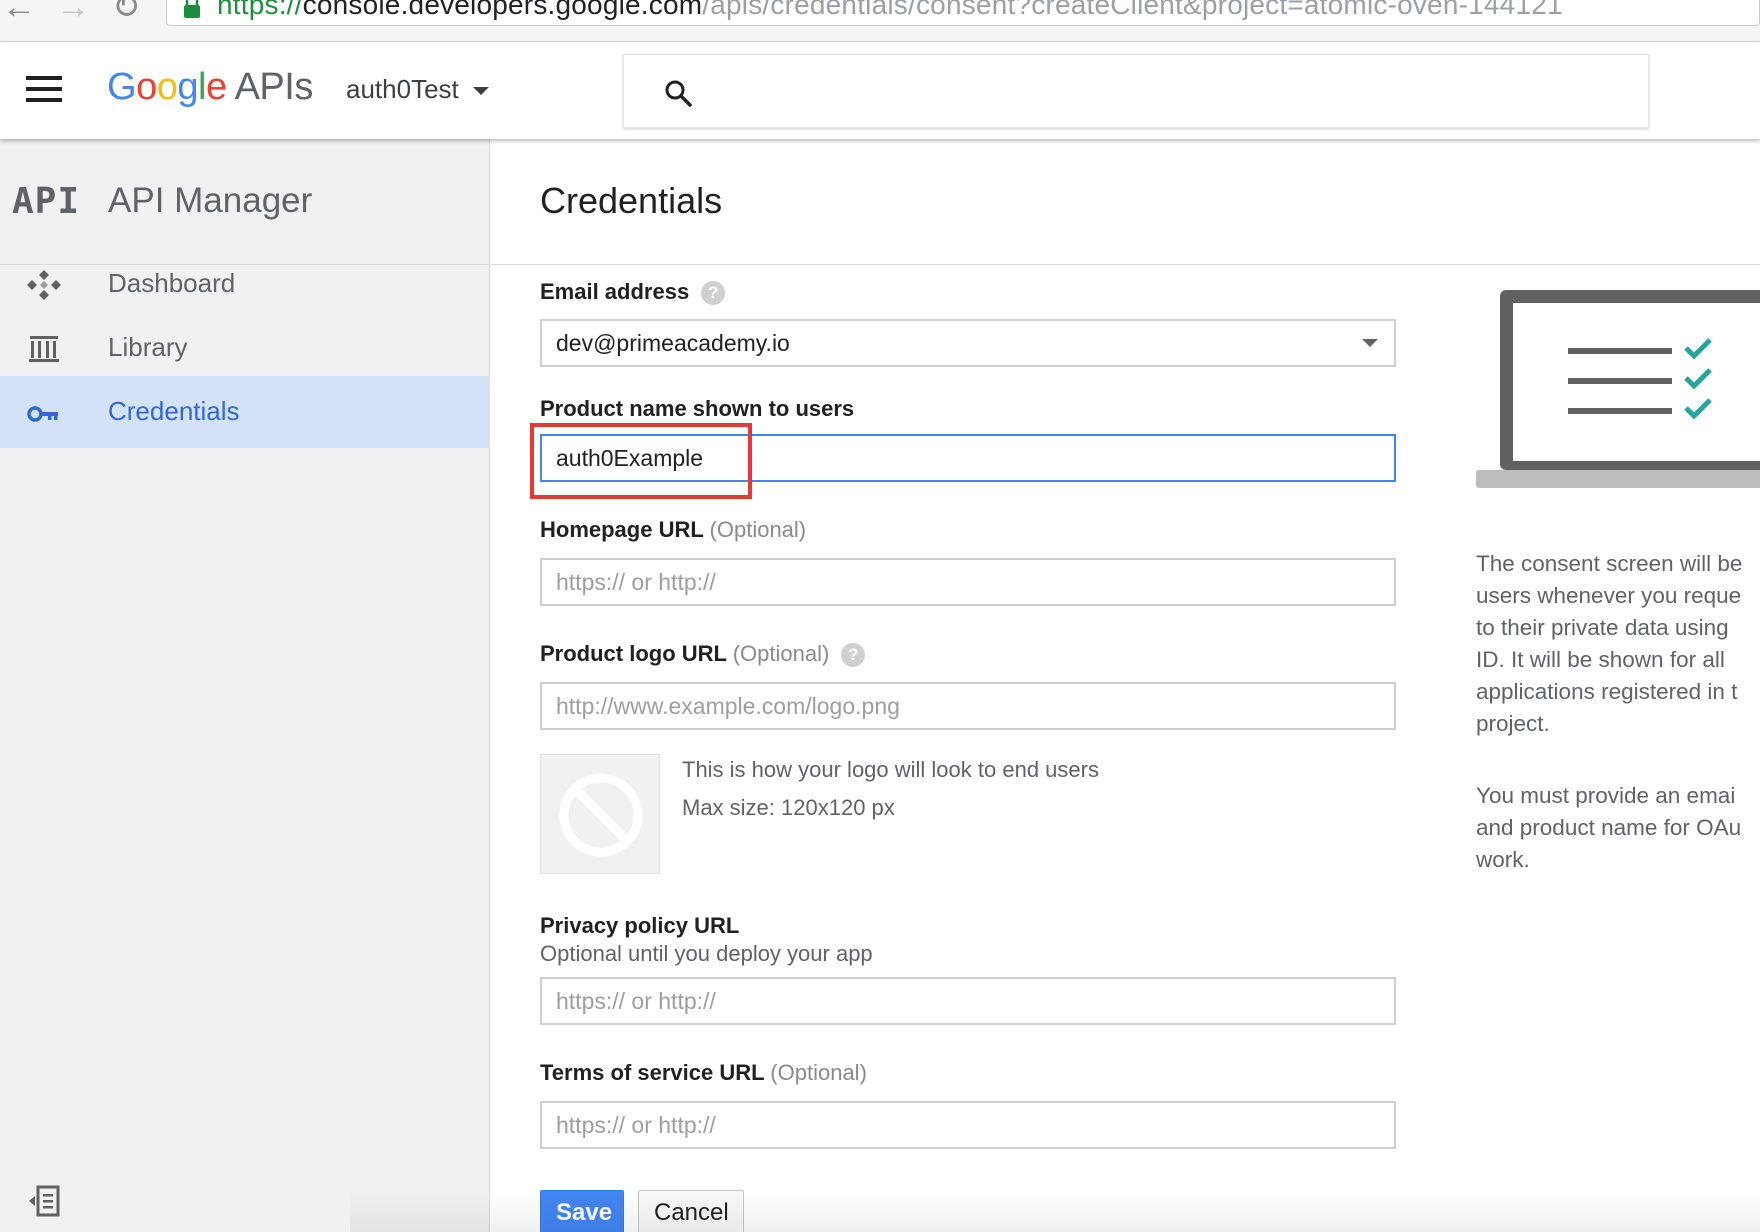 The image size is (1760, 1232). Describe the element at coordinates (673, 343) in the screenshot. I see `email-select-value: dev@primeacademy.io` at that location.